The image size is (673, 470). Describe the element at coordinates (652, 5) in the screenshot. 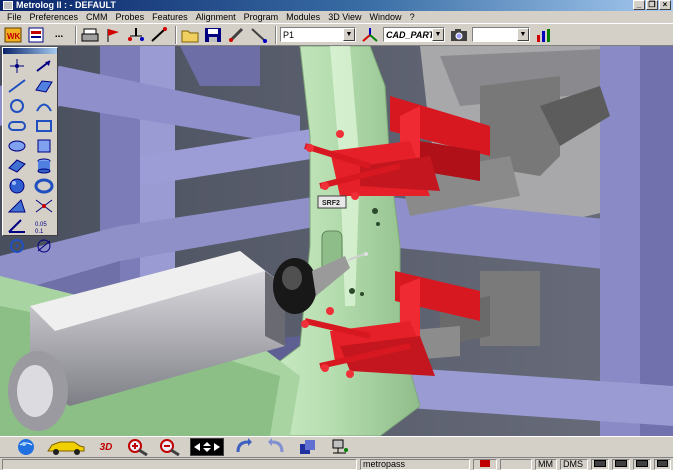

I see `restore-button: ❐` at that location.